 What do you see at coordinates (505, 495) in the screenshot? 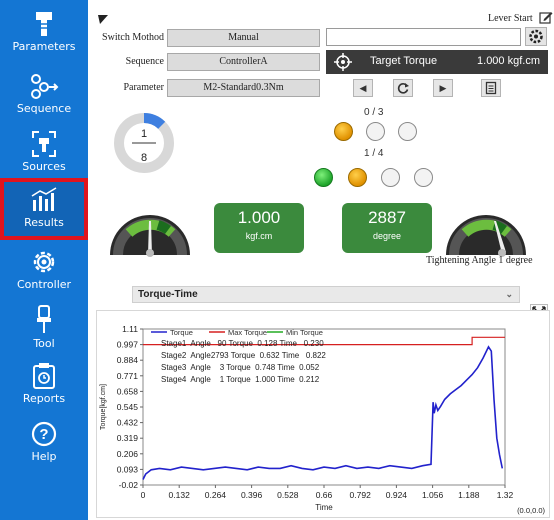
I see `x-tick-label: 1.32` at bounding box center [505, 495].